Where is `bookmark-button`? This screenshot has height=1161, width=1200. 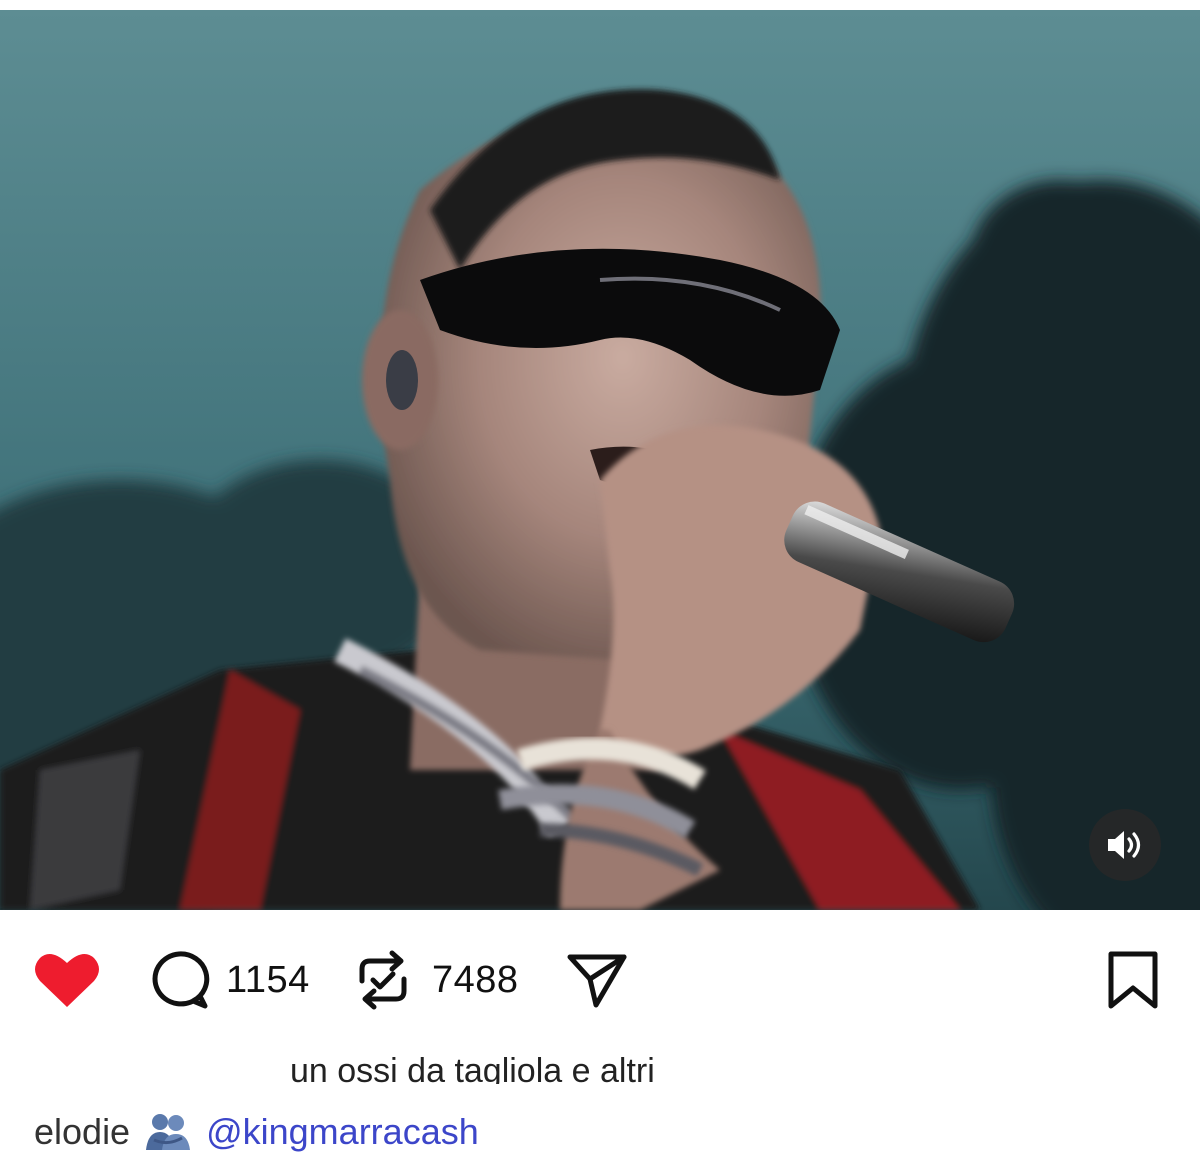
bookmark-button is located at coordinates (1133, 980).